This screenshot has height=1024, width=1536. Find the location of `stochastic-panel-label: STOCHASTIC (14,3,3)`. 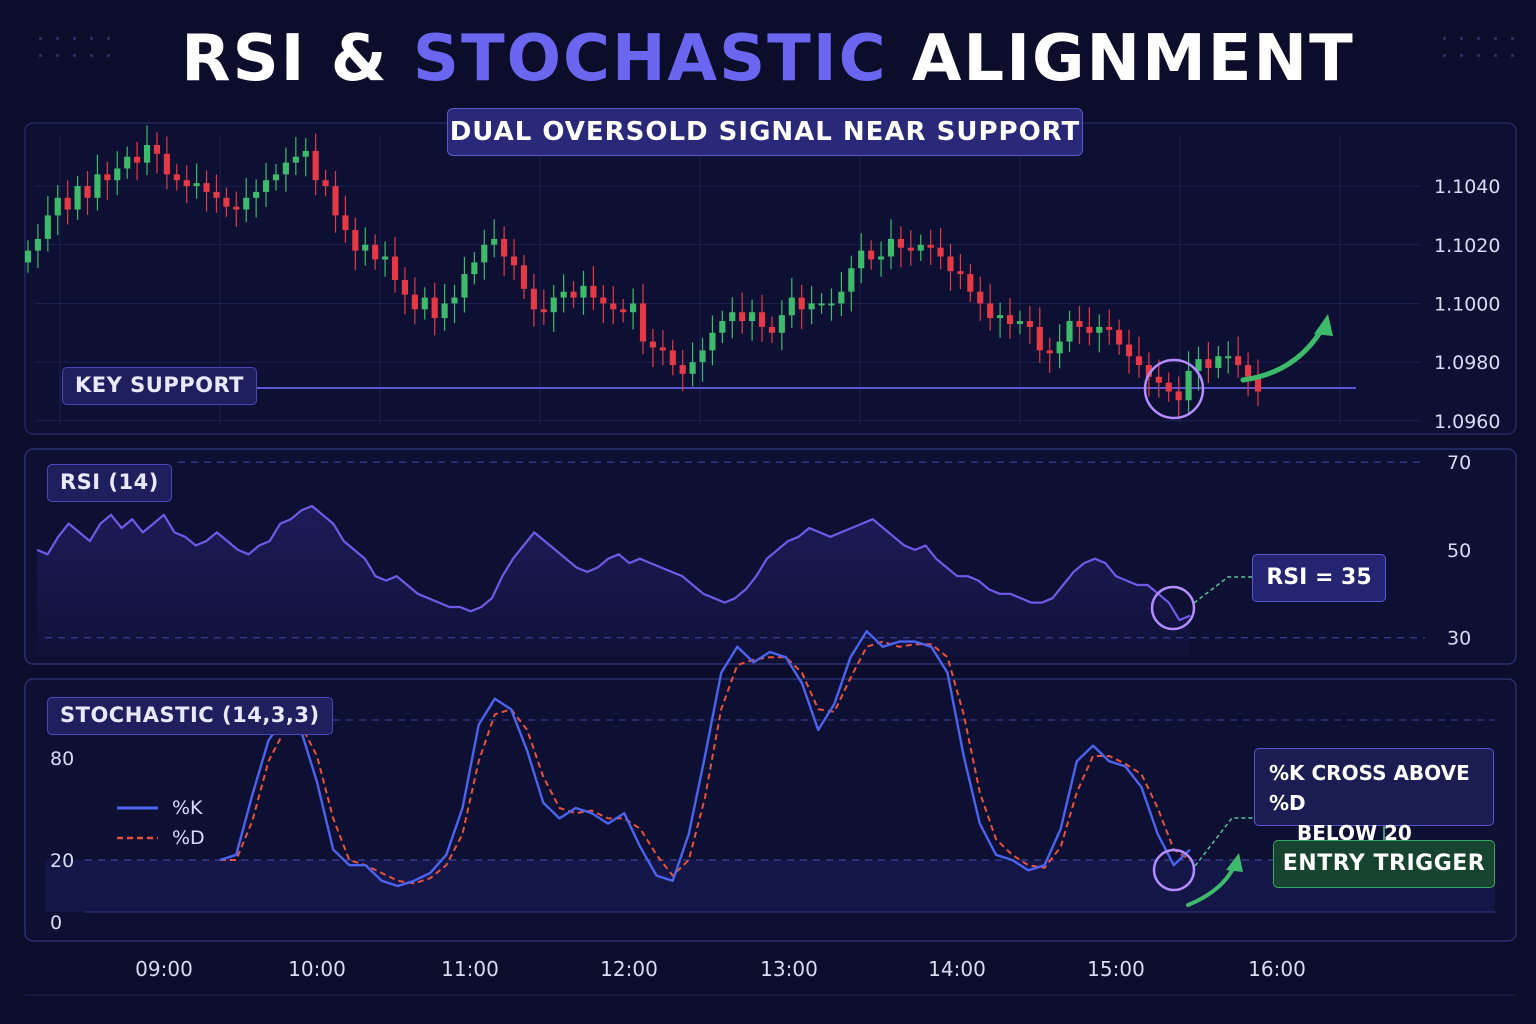

stochastic-panel-label: STOCHASTIC (14,3,3) is located at coordinates (190, 716).